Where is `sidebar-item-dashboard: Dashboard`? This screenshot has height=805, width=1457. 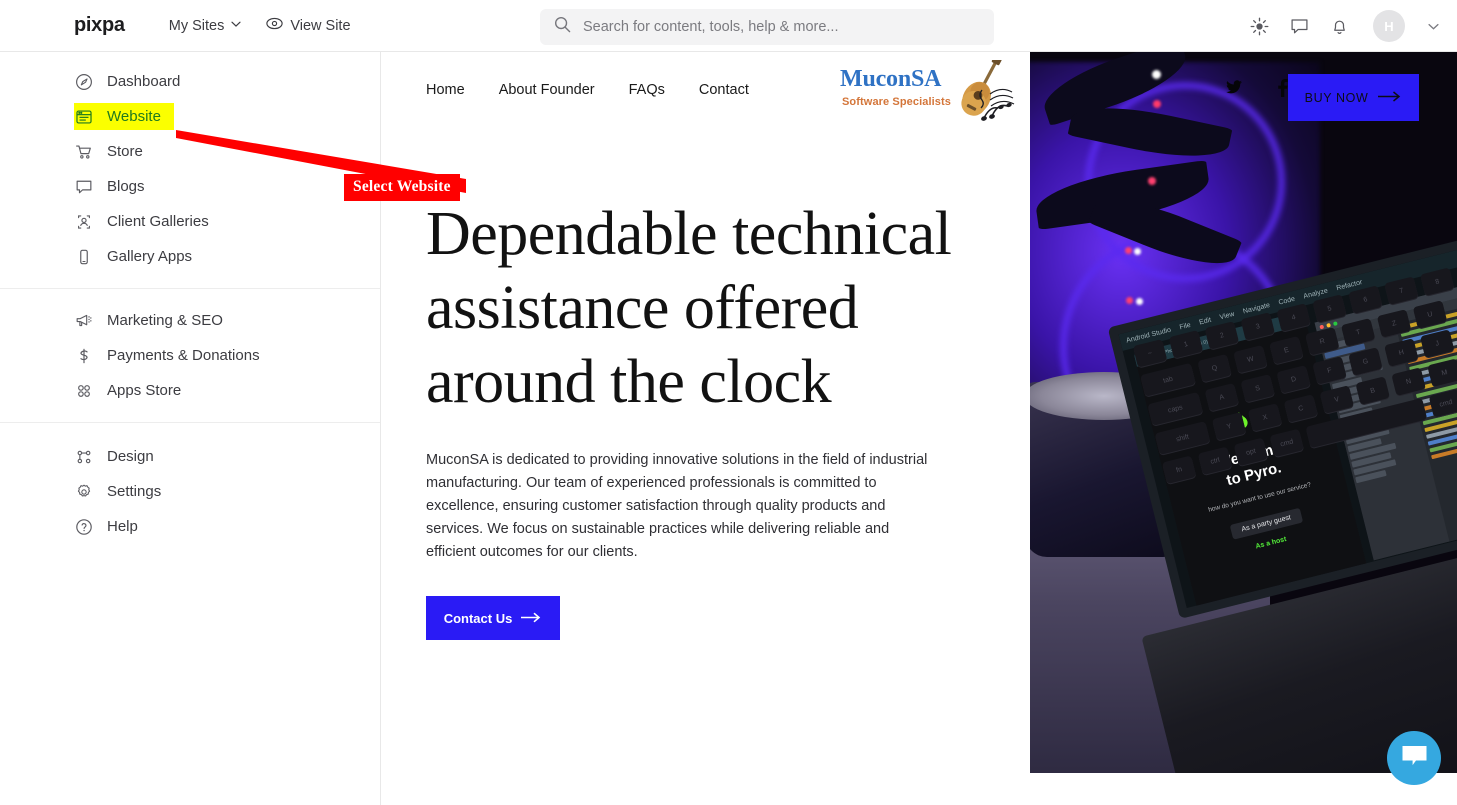 sidebar-item-dashboard: Dashboard is located at coordinates (190, 81).